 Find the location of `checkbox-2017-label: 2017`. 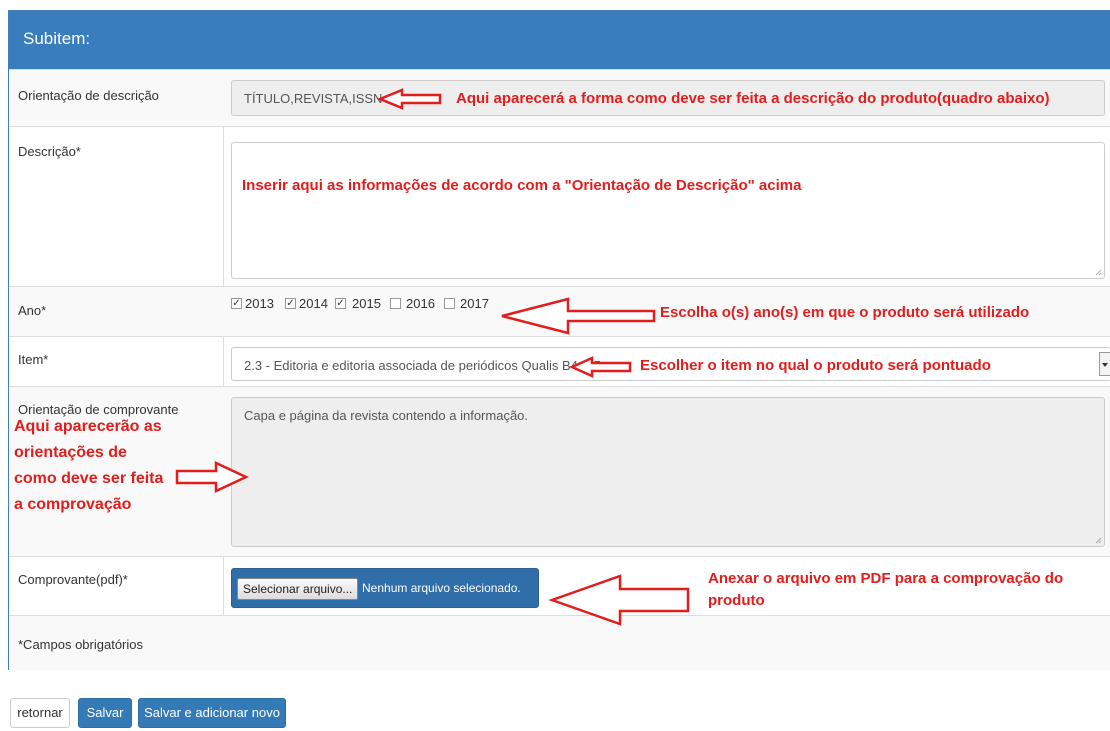

checkbox-2017-label: 2017 is located at coordinates (474, 303).